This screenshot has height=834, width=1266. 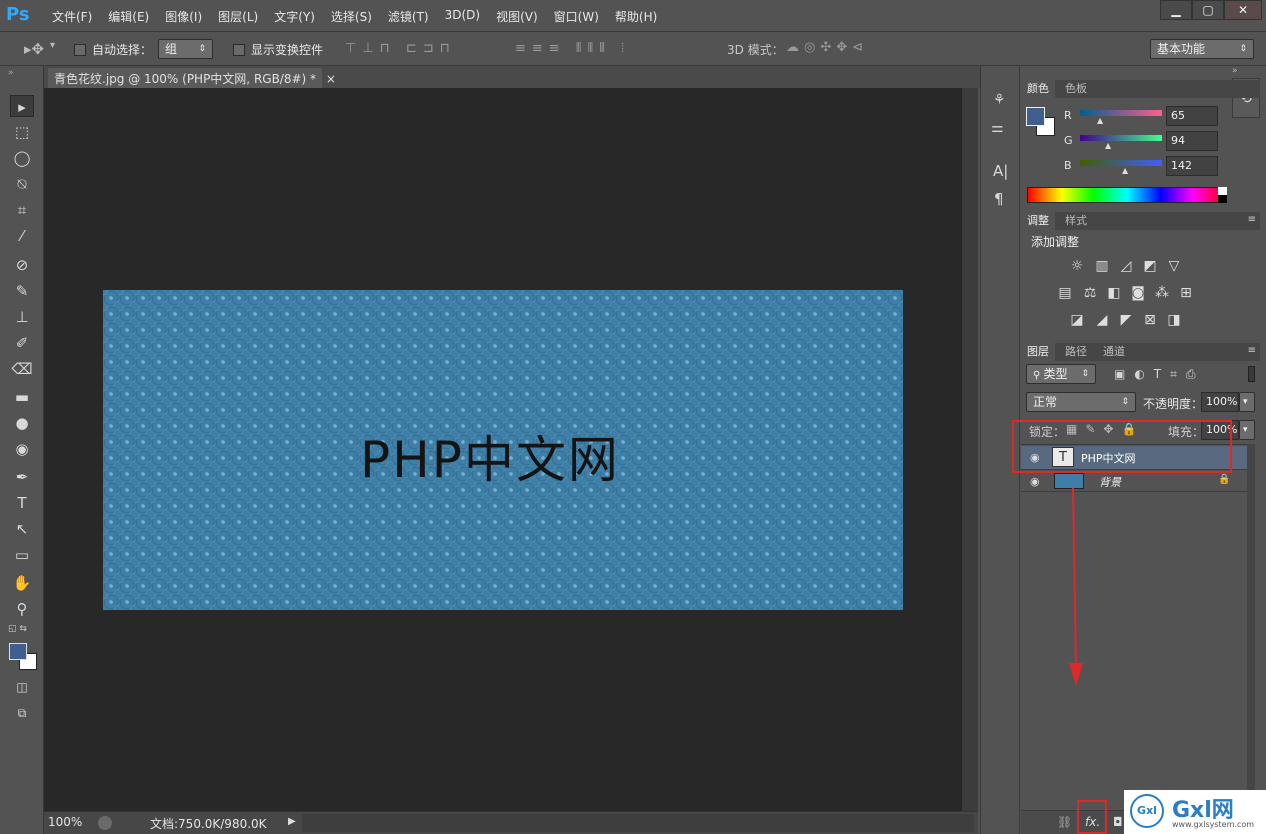 What do you see at coordinates (22, 449) in the screenshot?
I see `dodge-tool-icon: ◉` at bounding box center [22, 449].